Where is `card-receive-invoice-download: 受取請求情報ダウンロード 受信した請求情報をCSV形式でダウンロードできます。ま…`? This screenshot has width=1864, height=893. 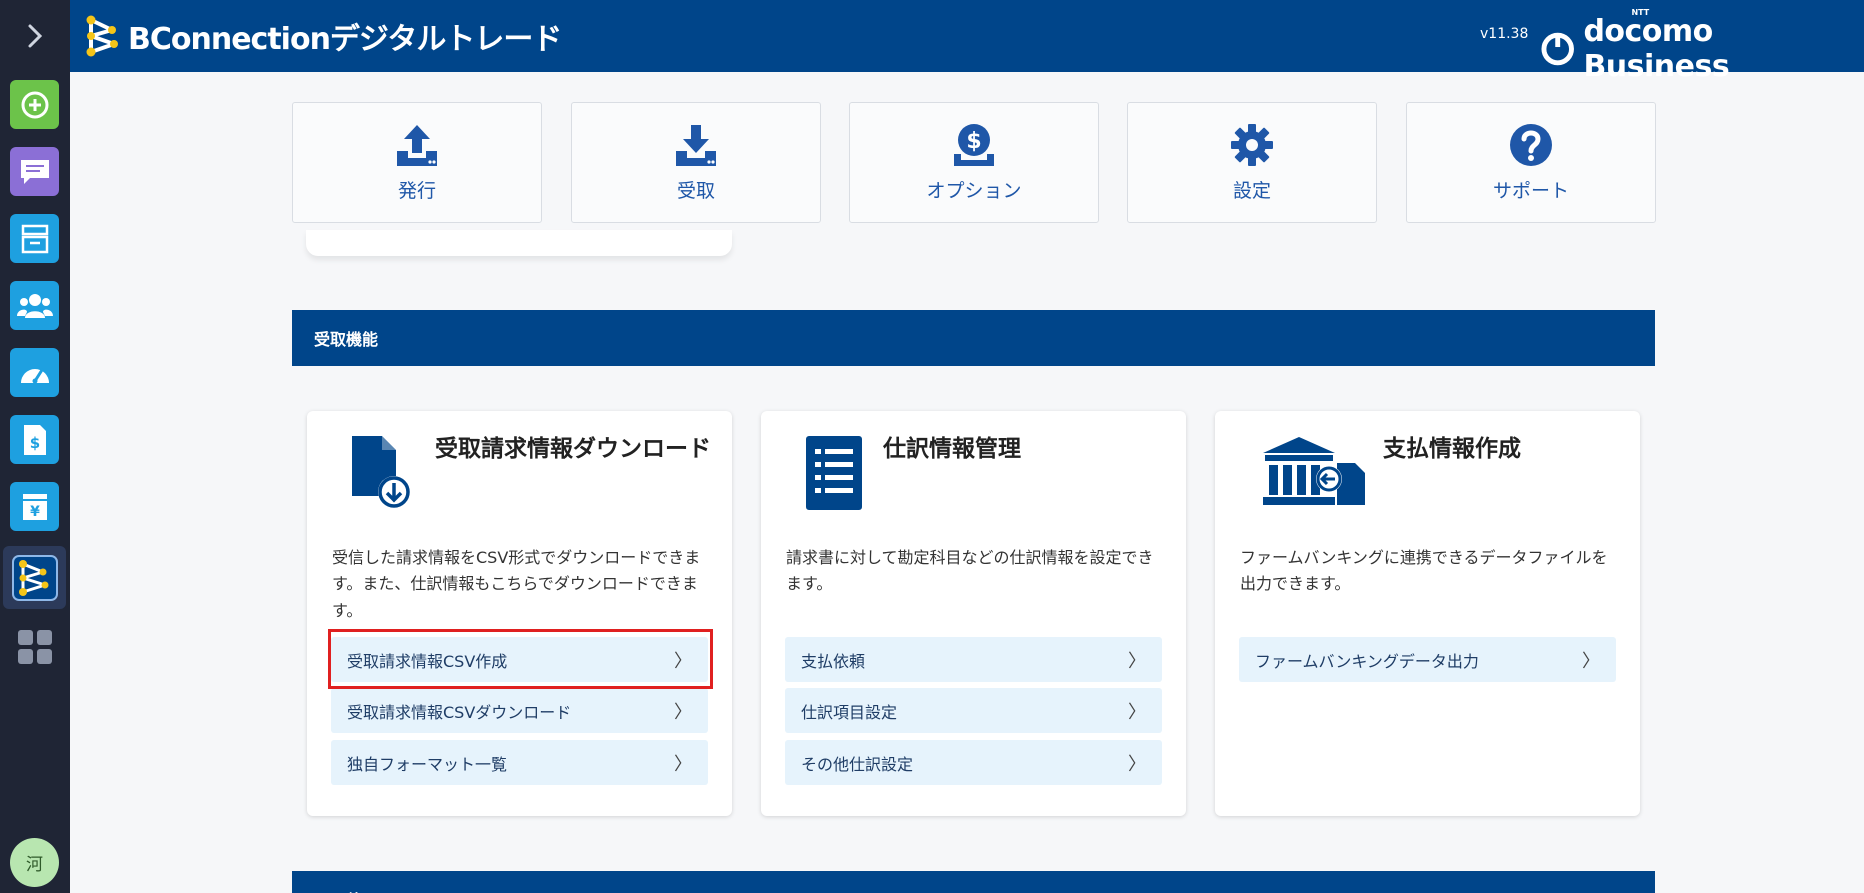
card-receive-invoice-download: 受取請求情報ダウンロード 受信した請求情報をCSV形式でダウンロードできます。ま… is located at coordinates (519, 613).